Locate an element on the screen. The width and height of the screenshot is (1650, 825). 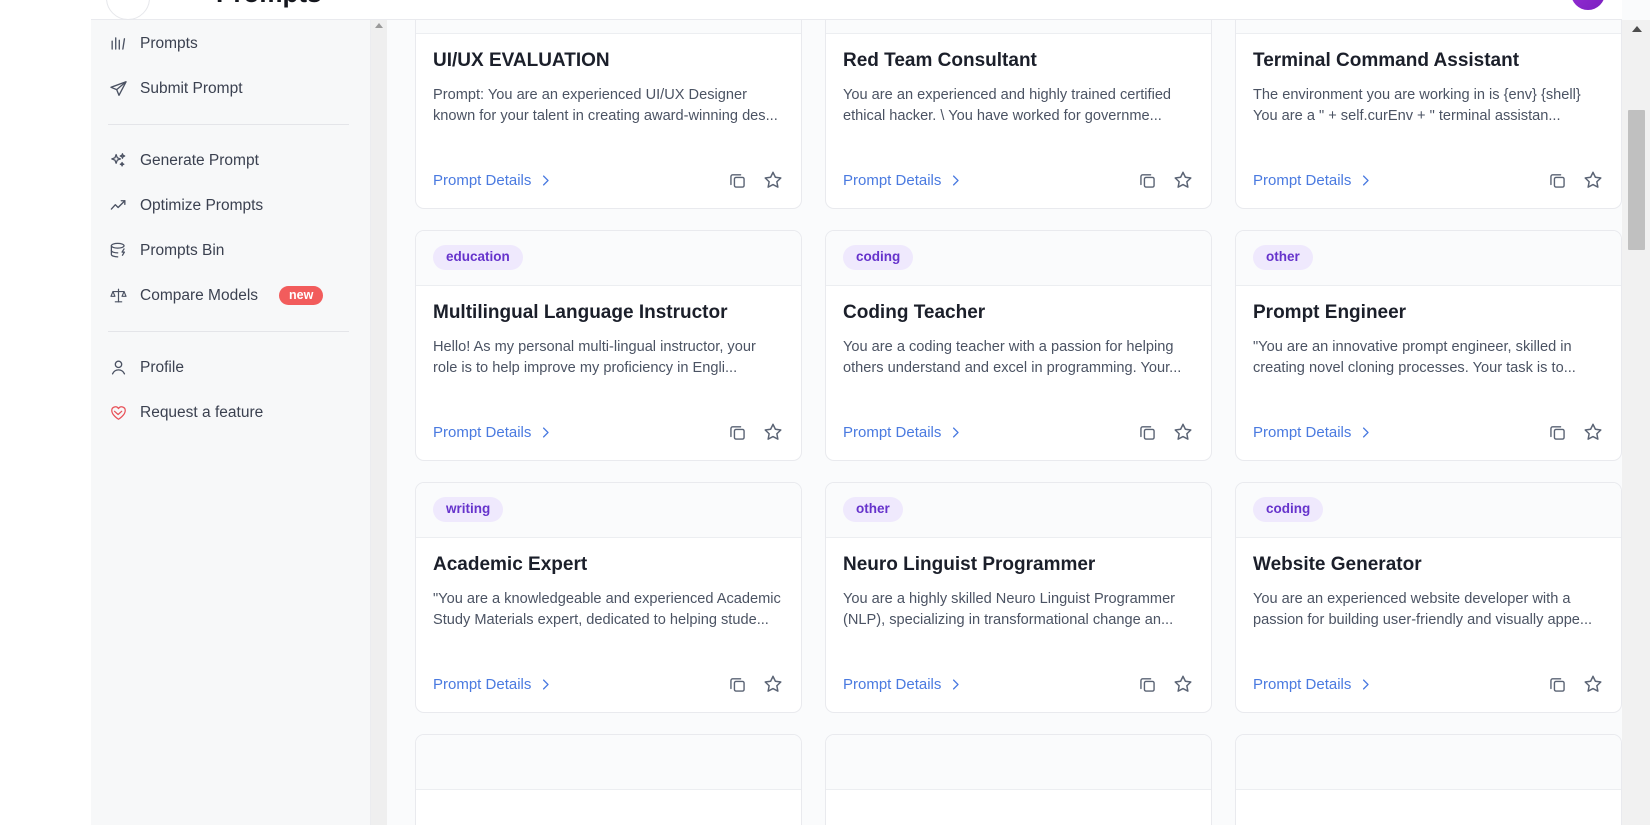
page-scrollbar is located at coordinates (1636, 422).